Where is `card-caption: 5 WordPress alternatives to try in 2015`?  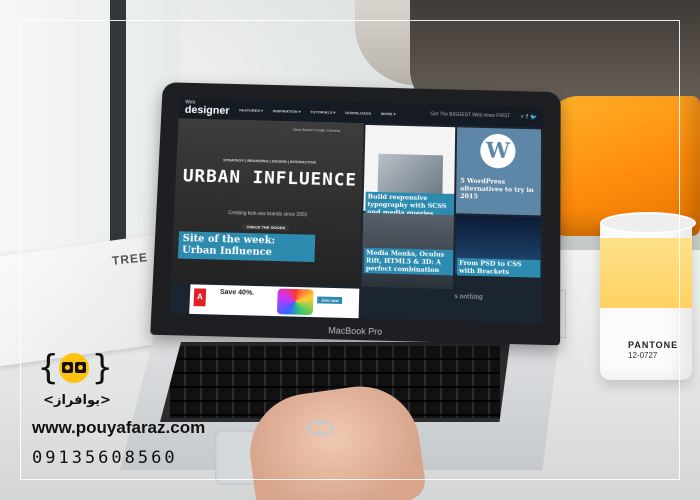 card-caption: 5 WordPress alternatives to try in 2015 is located at coordinates (497, 188).